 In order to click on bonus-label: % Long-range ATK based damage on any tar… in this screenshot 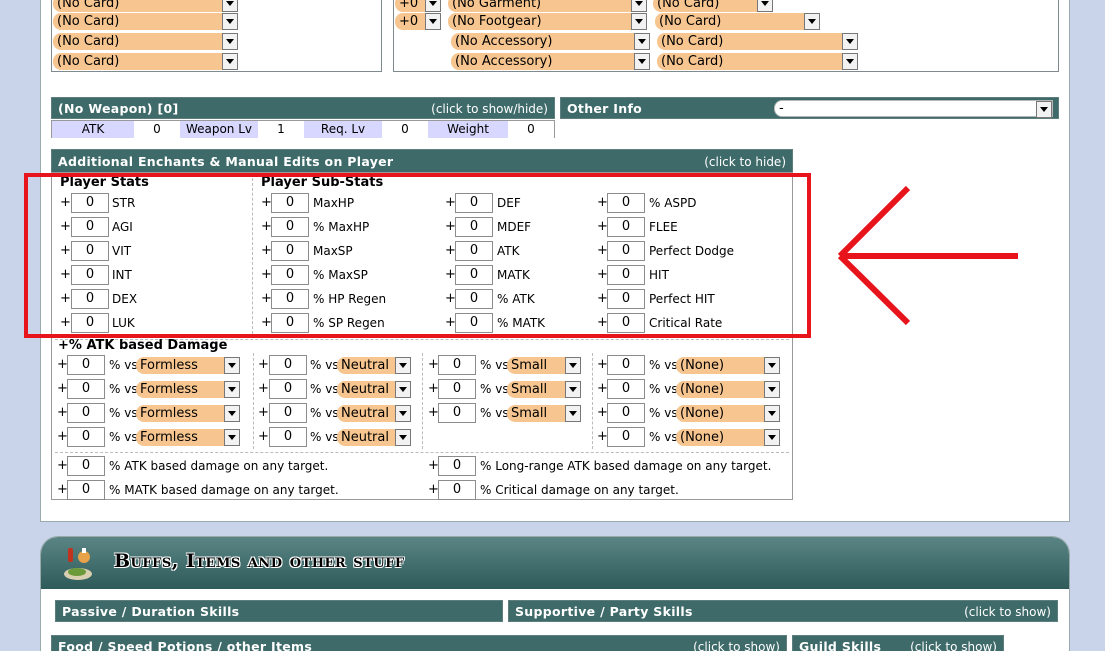, I will do `click(626, 466)`.